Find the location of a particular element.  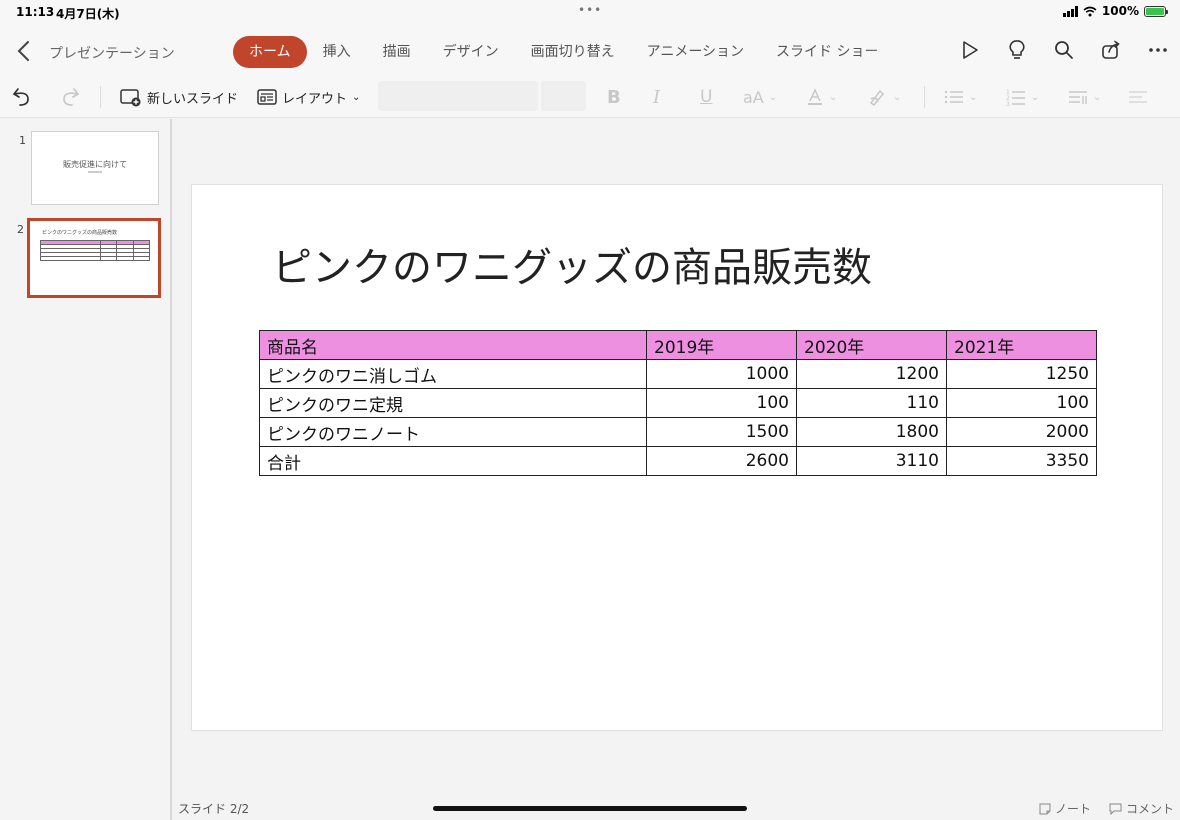

more-icon is located at coordinates (1158, 50).